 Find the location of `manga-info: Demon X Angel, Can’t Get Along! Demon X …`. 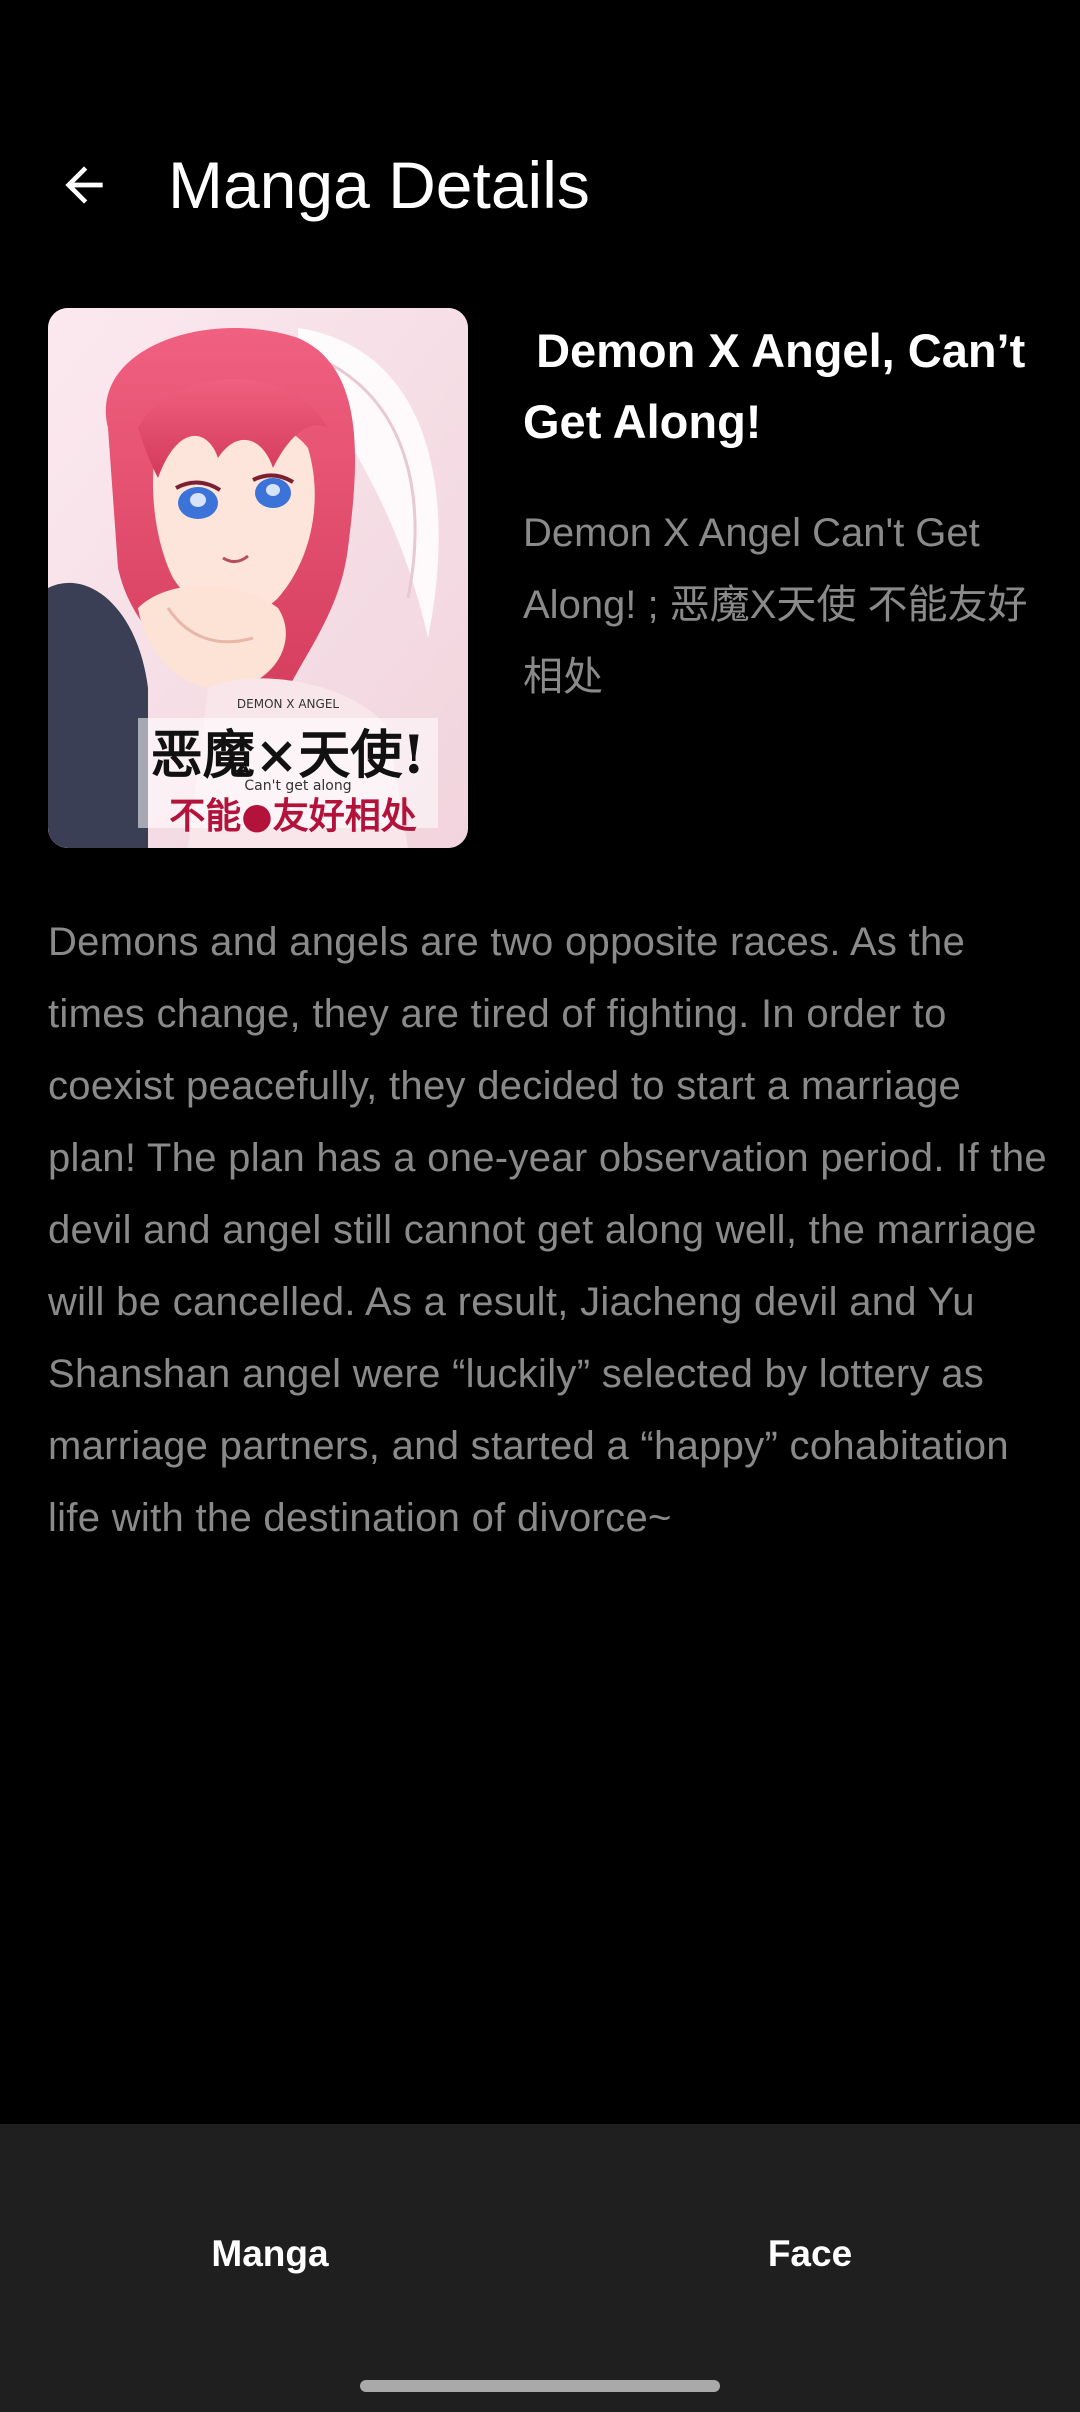

manga-info: Demon X Angel, Can’t Get Along! Demon X … is located at coordinates (783, 514).